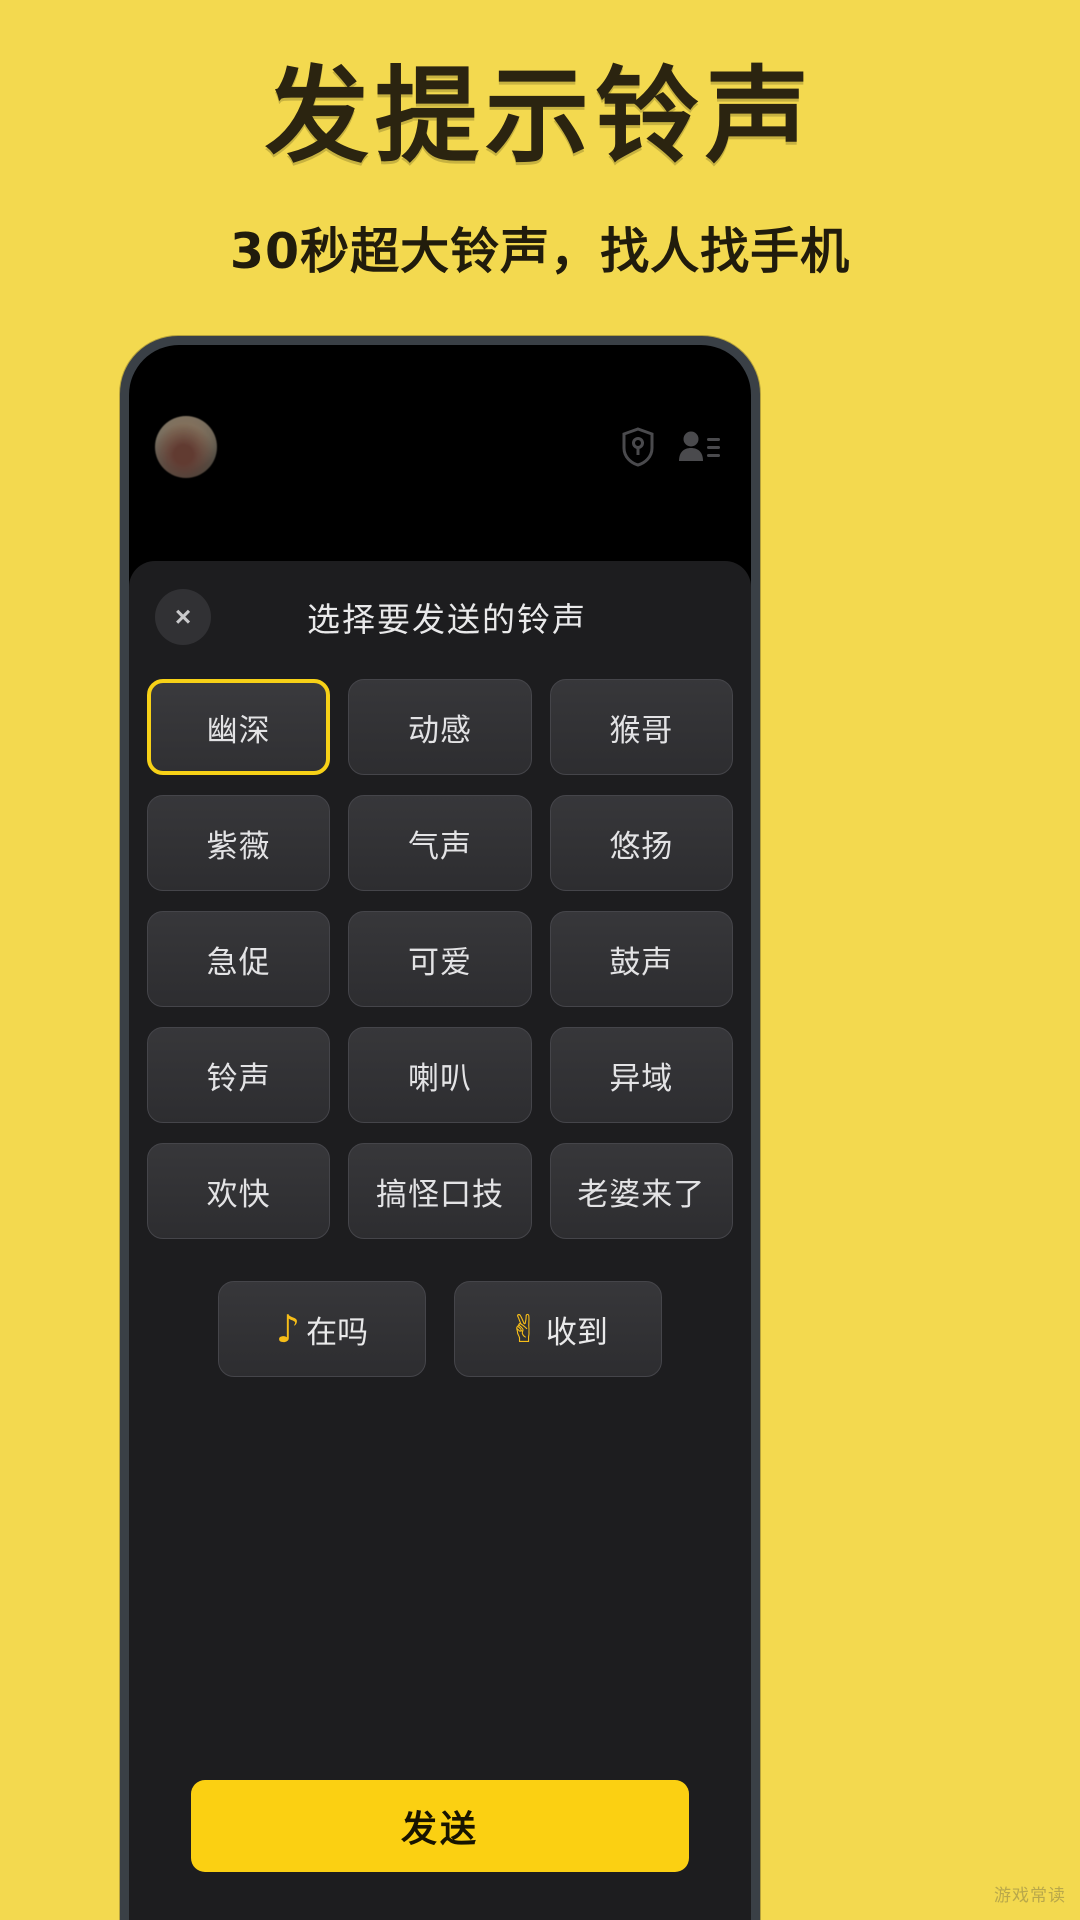 This screenshot has width=1080, height=1920. What do you see at coordinates (524, 1329) in the screenshot?
I see `victory-hand-icon: ✌` at bounding box center [524, 1329].